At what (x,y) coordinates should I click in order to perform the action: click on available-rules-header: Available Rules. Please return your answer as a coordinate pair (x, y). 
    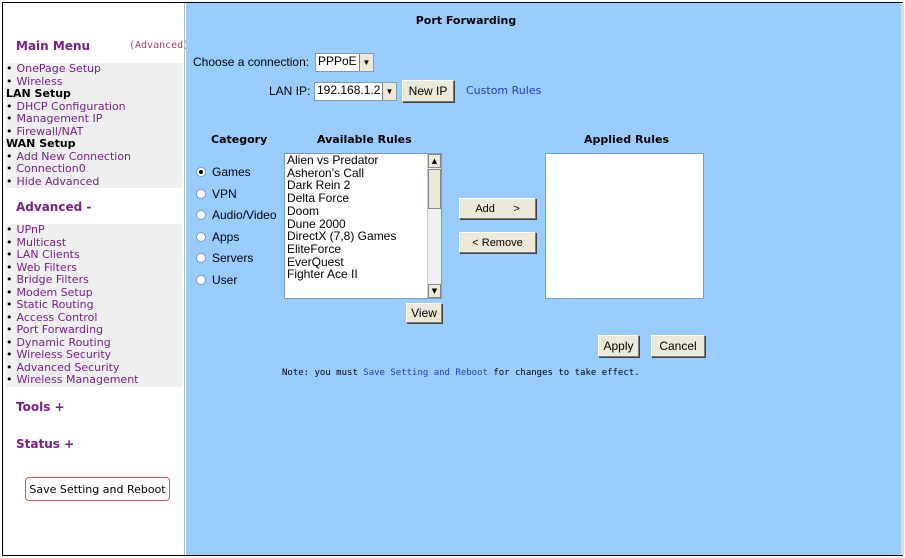
    Looking at the image, I should click on (364, 139).